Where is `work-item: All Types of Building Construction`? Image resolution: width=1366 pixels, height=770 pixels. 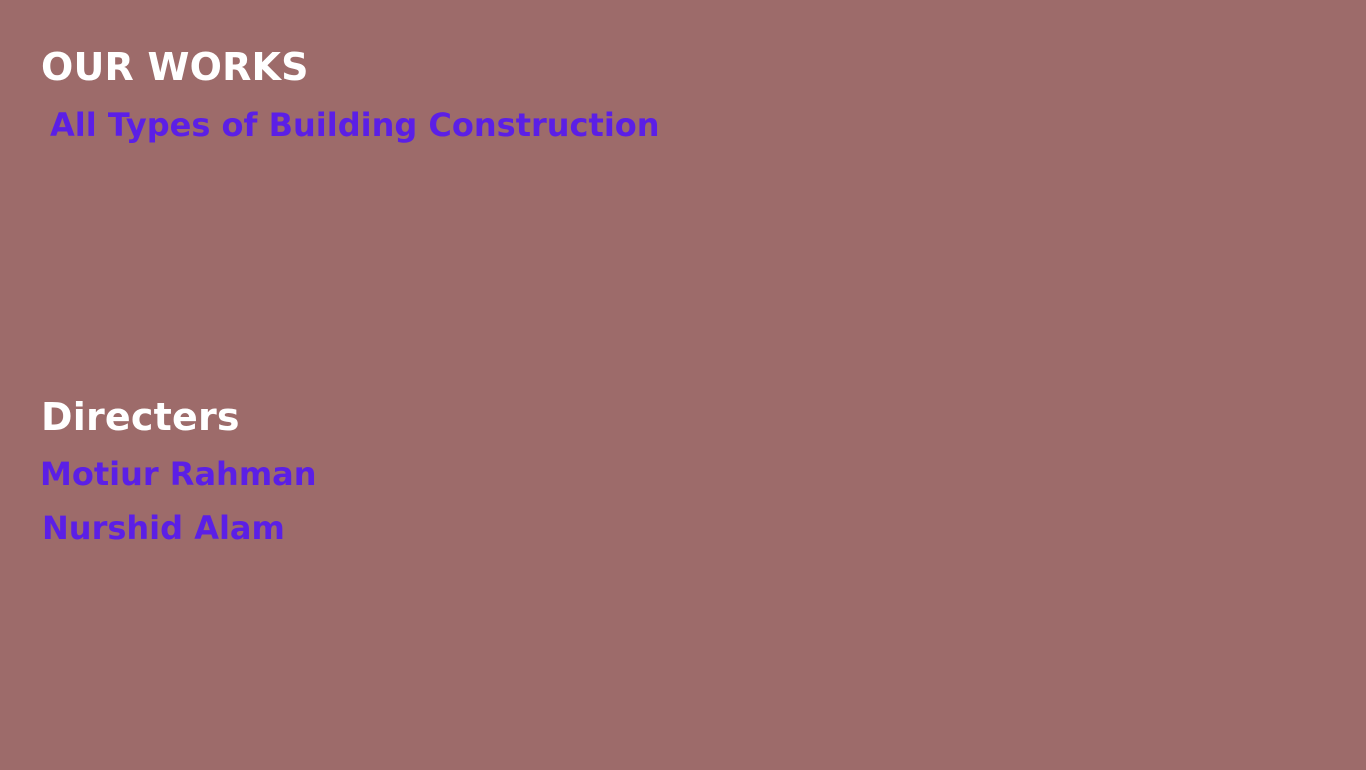 work-item: All Types of Building Construction is located at coordinates (355, 125).